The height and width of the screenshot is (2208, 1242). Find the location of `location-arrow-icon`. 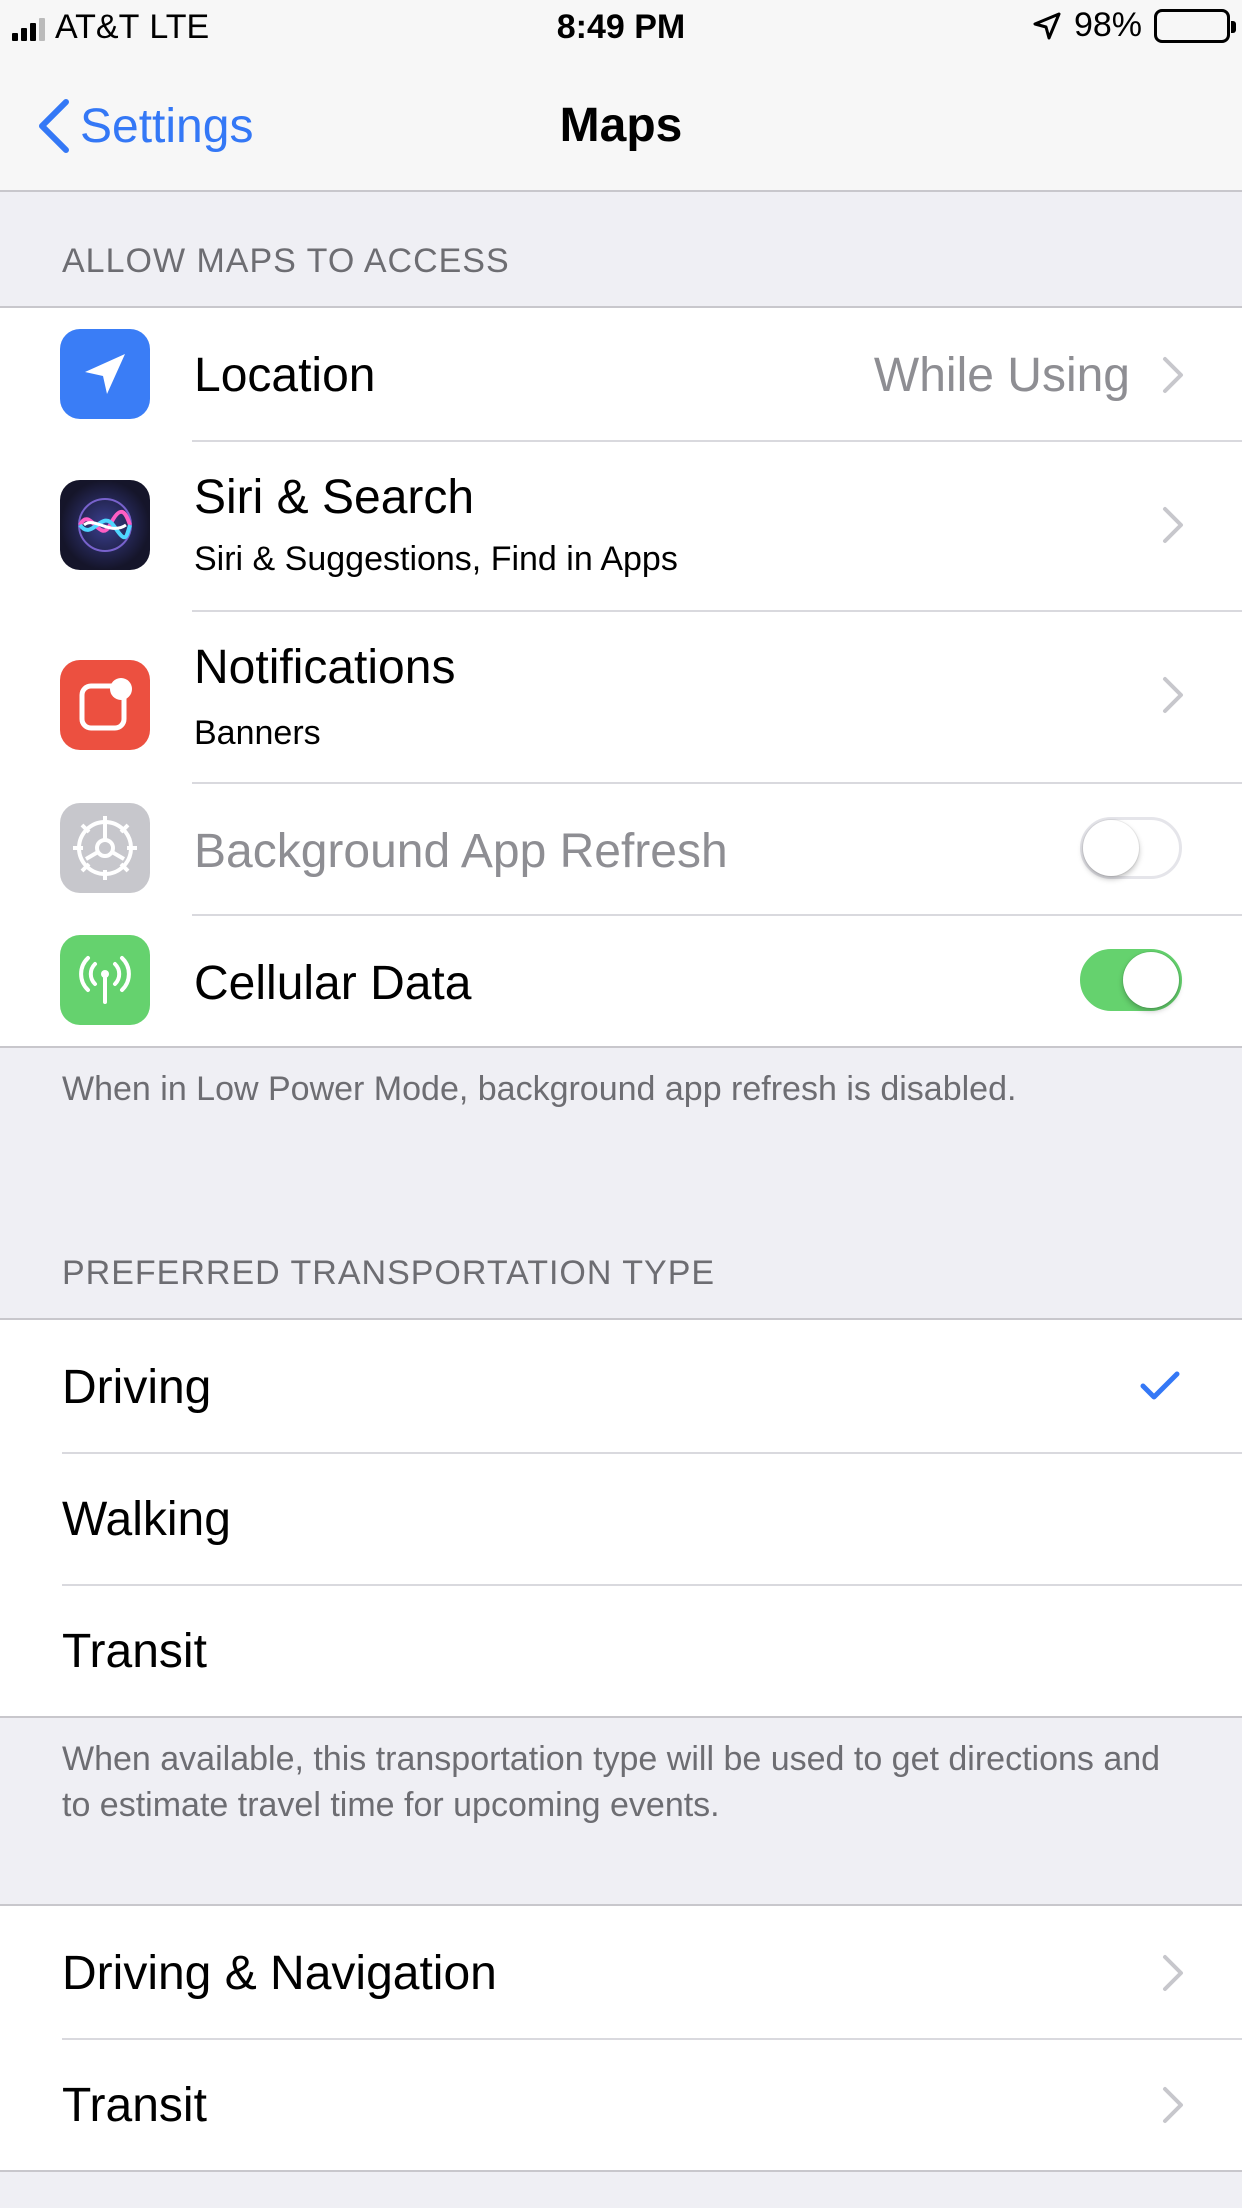

location-arrow-icon is located at coordinates (105, 374).